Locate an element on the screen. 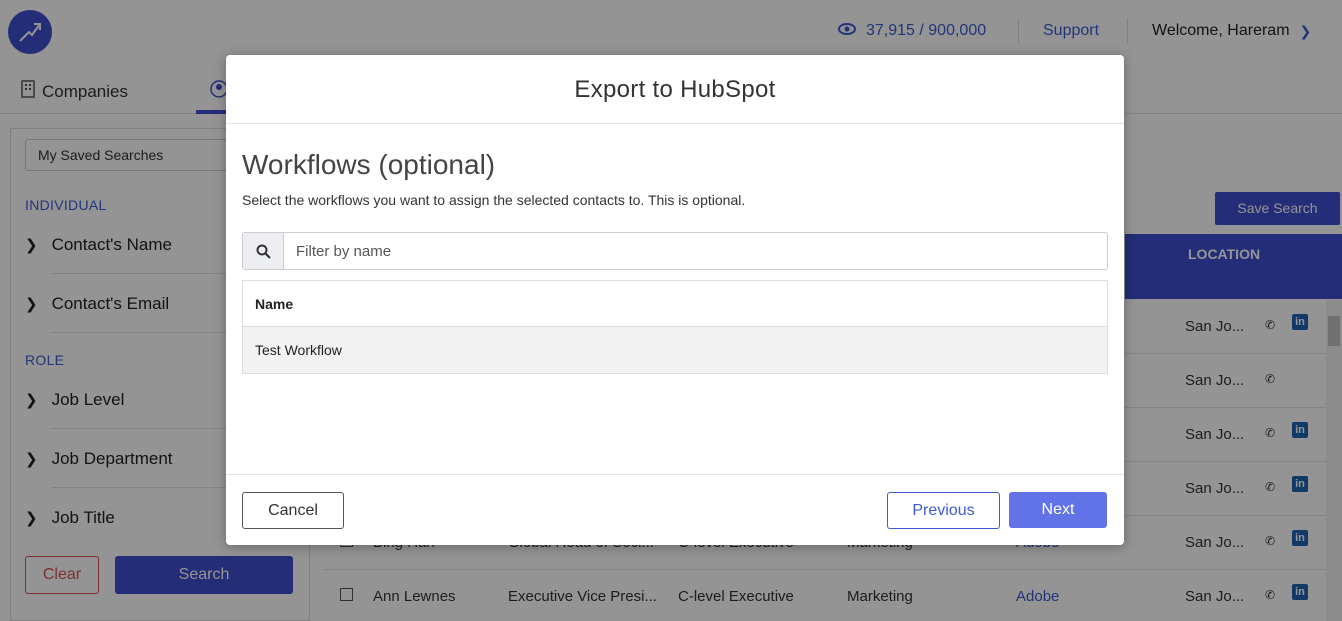 This screenshot has width=1342, height=621. previous-button: Previous is located at coordinates (943, 510).